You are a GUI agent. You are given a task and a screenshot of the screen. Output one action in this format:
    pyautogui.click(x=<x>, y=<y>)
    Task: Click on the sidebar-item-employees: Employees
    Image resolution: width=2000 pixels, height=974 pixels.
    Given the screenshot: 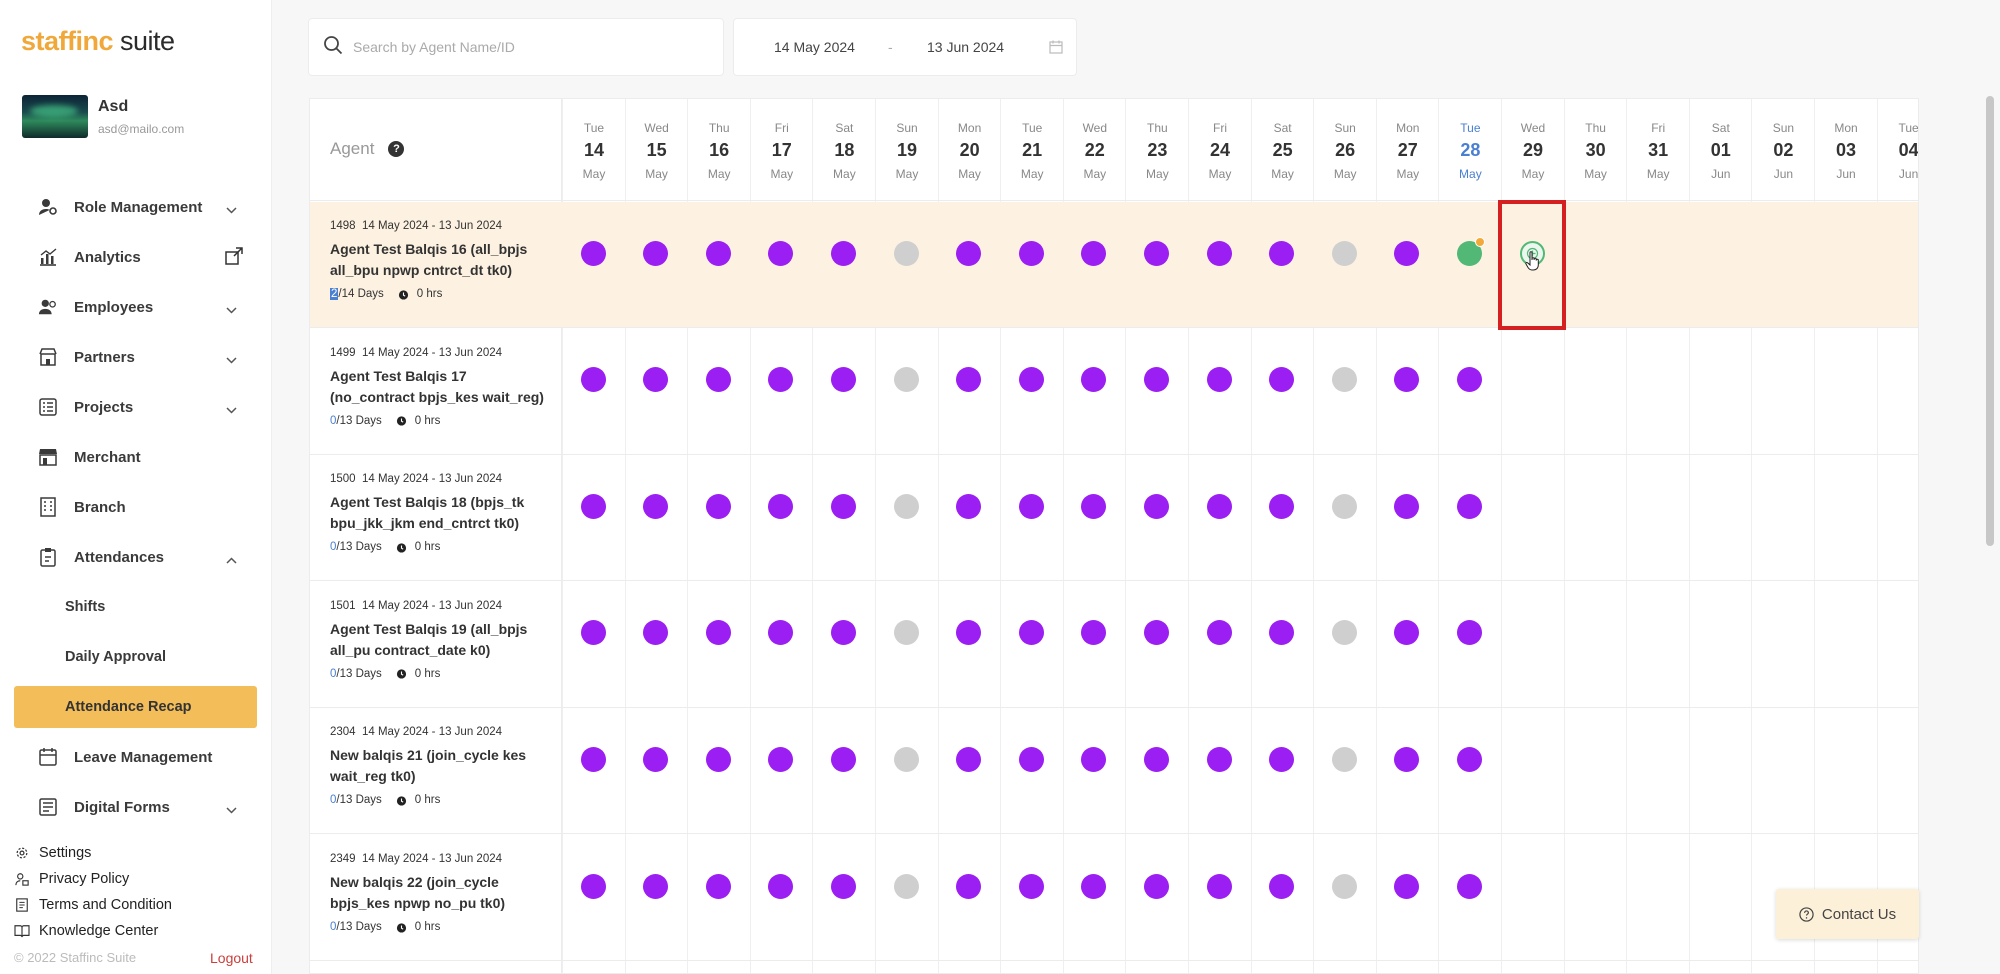 What is the action you would take?
    pyautogui.click(x=135, y=307)
    